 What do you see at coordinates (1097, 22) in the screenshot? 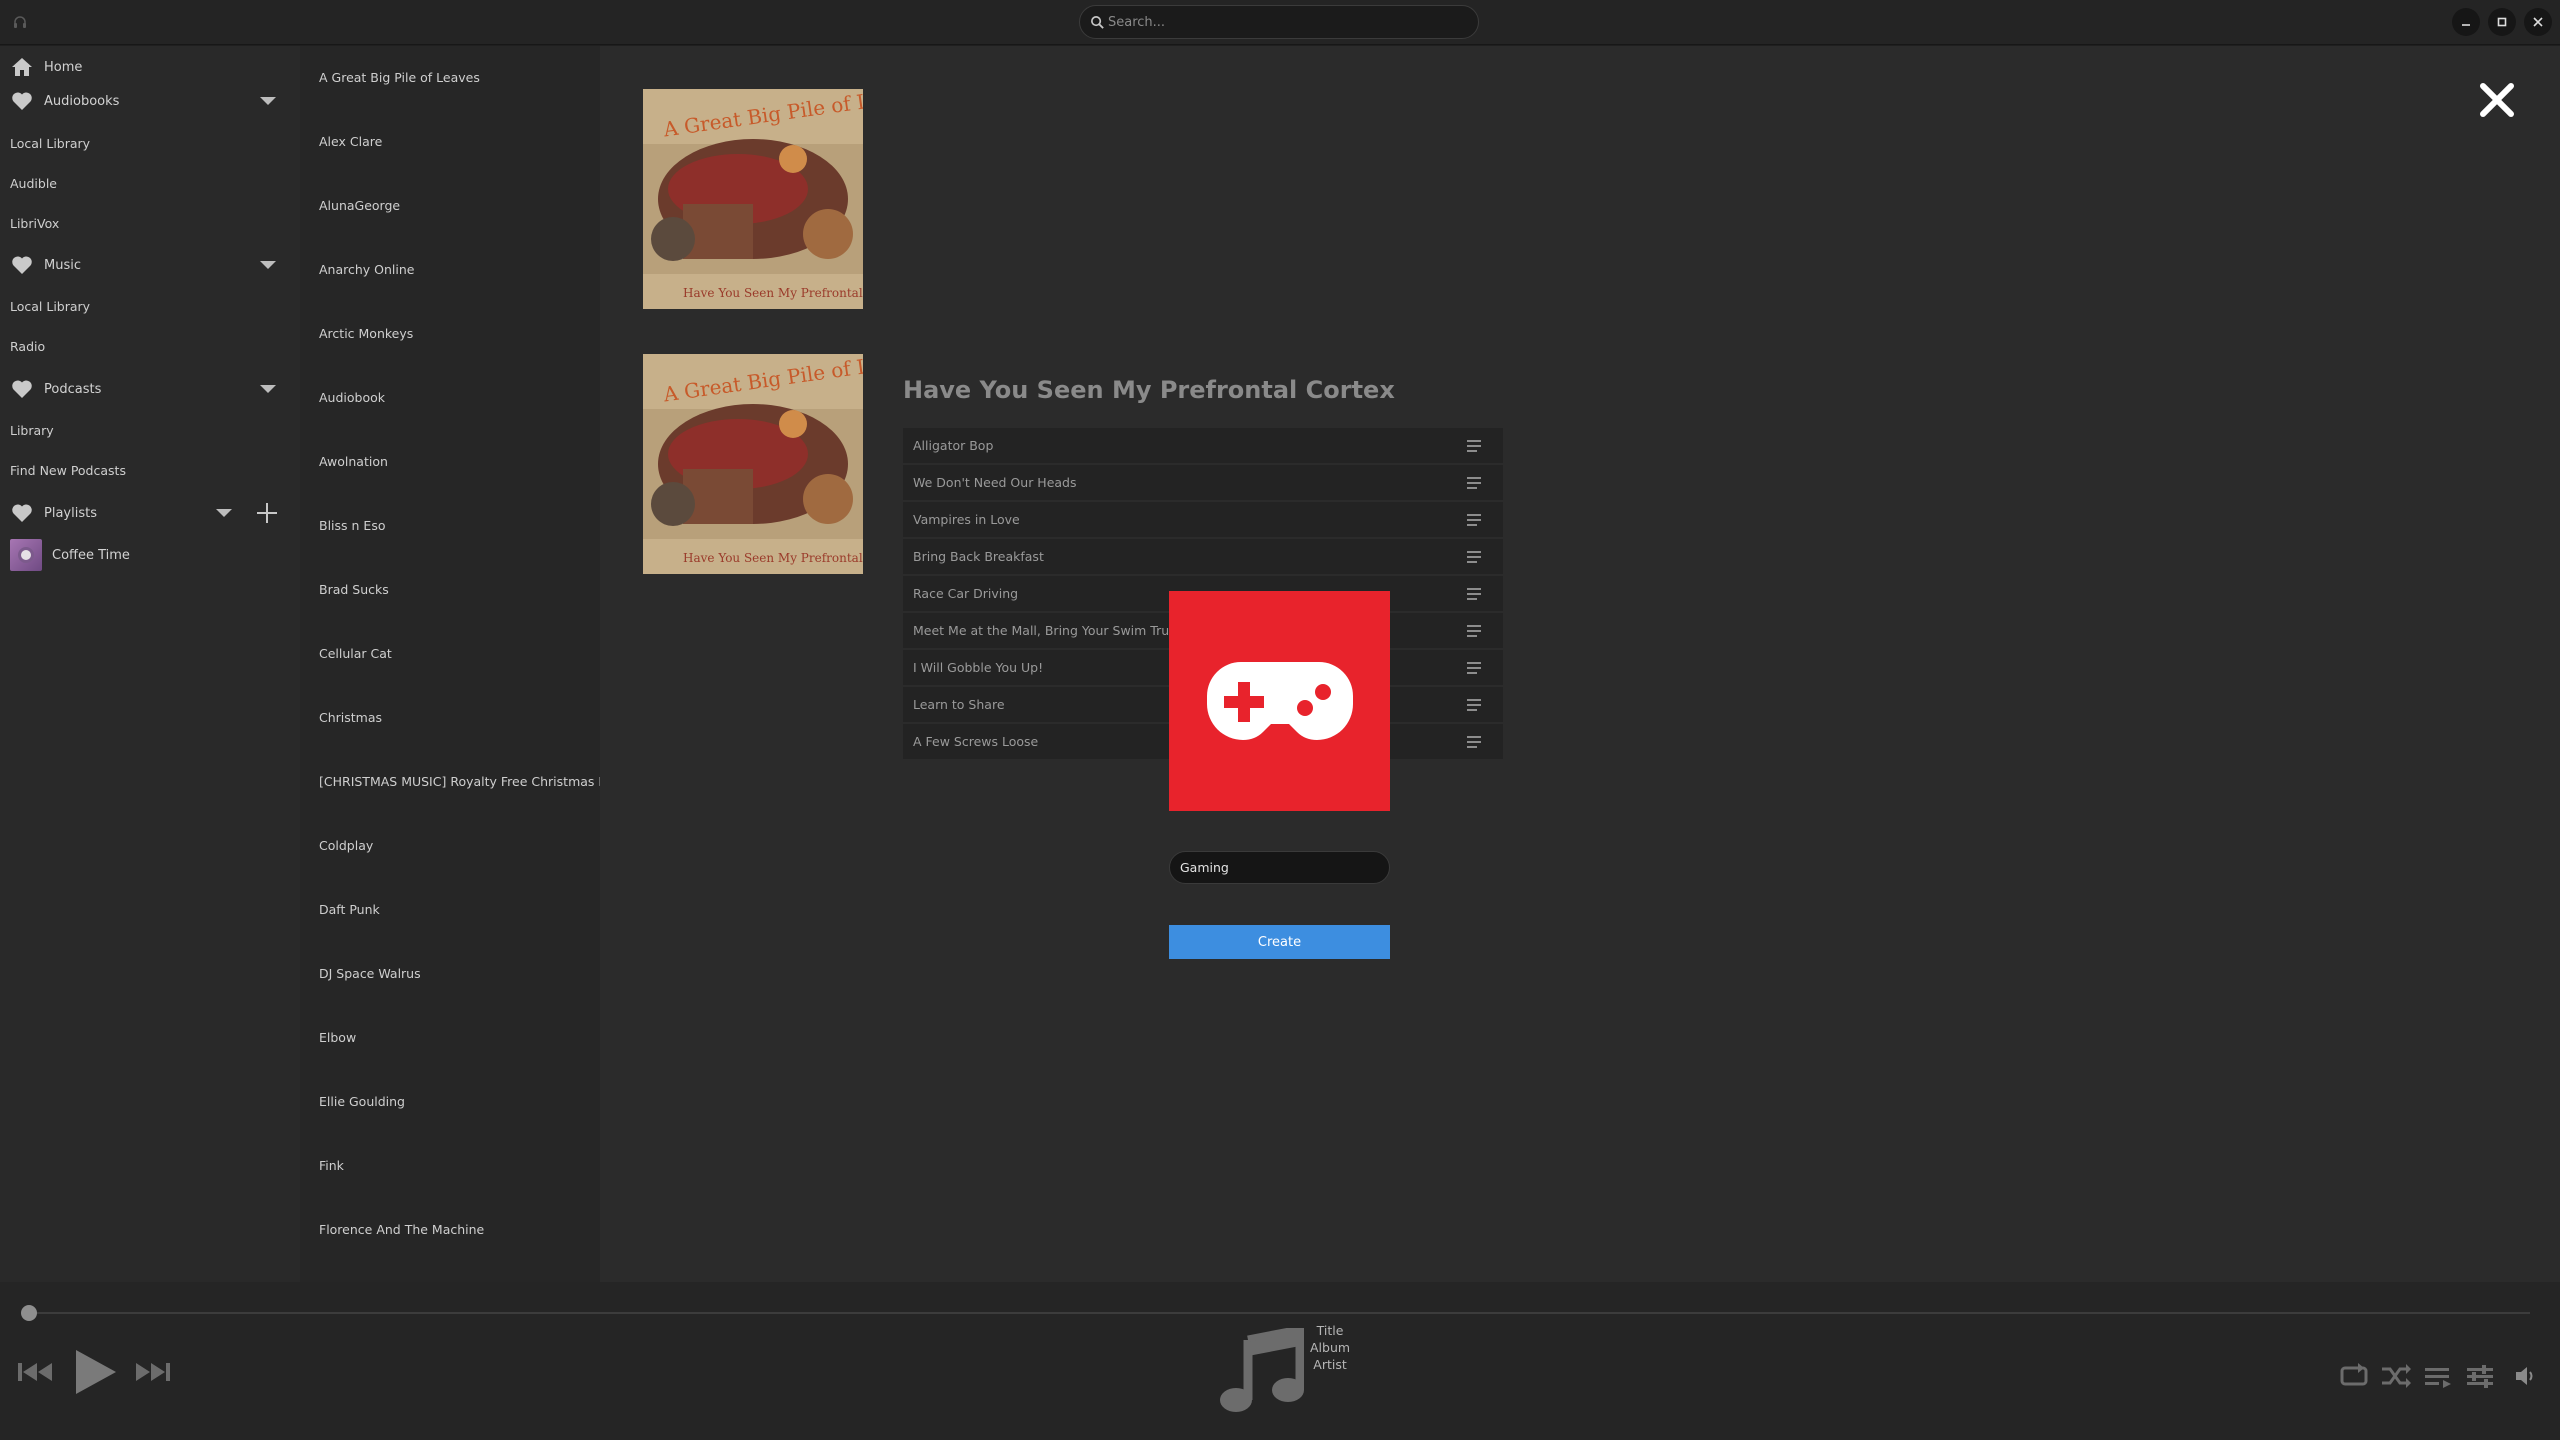
I see `search-icon` at bounding box center [1097, 22].